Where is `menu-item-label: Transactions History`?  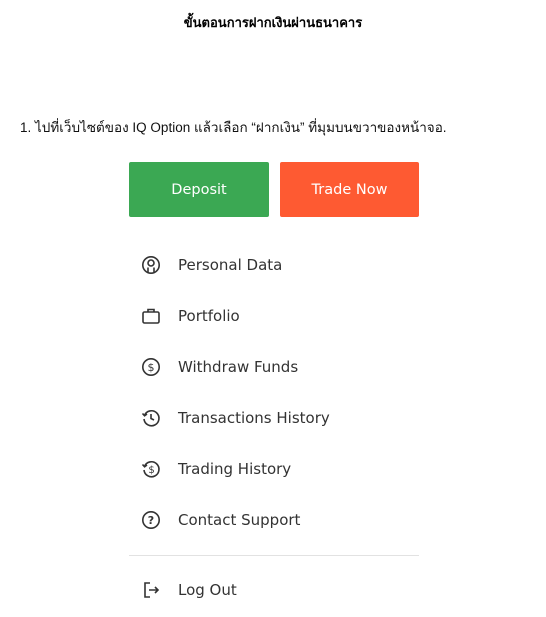
menu-item-label: Transactions History is located at coordinates (254, 418).